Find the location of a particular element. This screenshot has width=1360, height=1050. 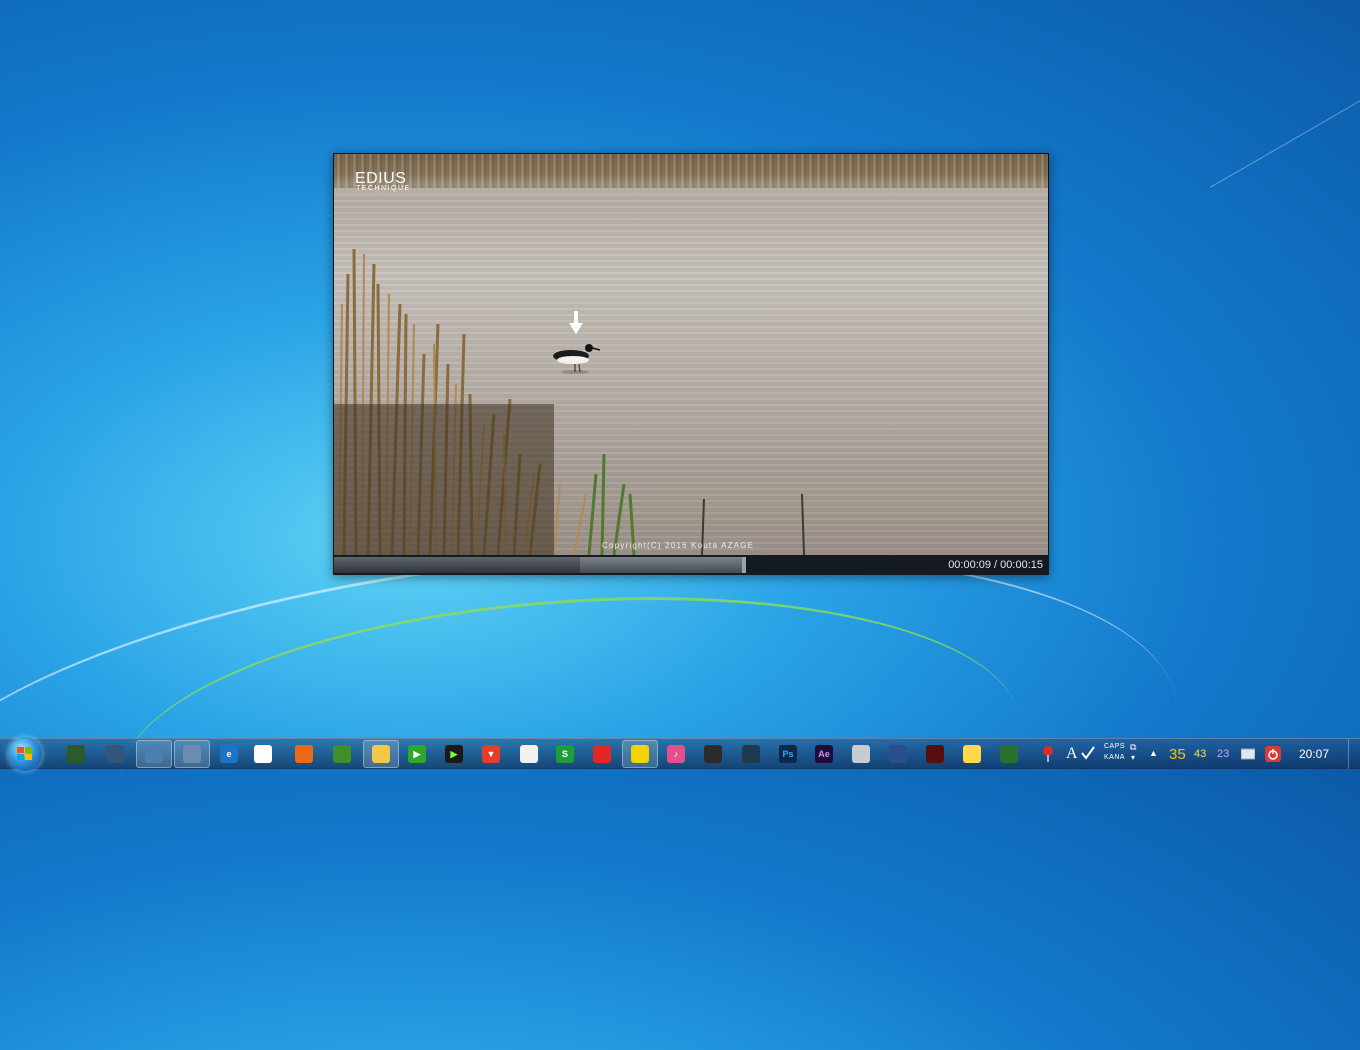

search-magnifier-icon-glyph is located at coordinates (1009, 754).